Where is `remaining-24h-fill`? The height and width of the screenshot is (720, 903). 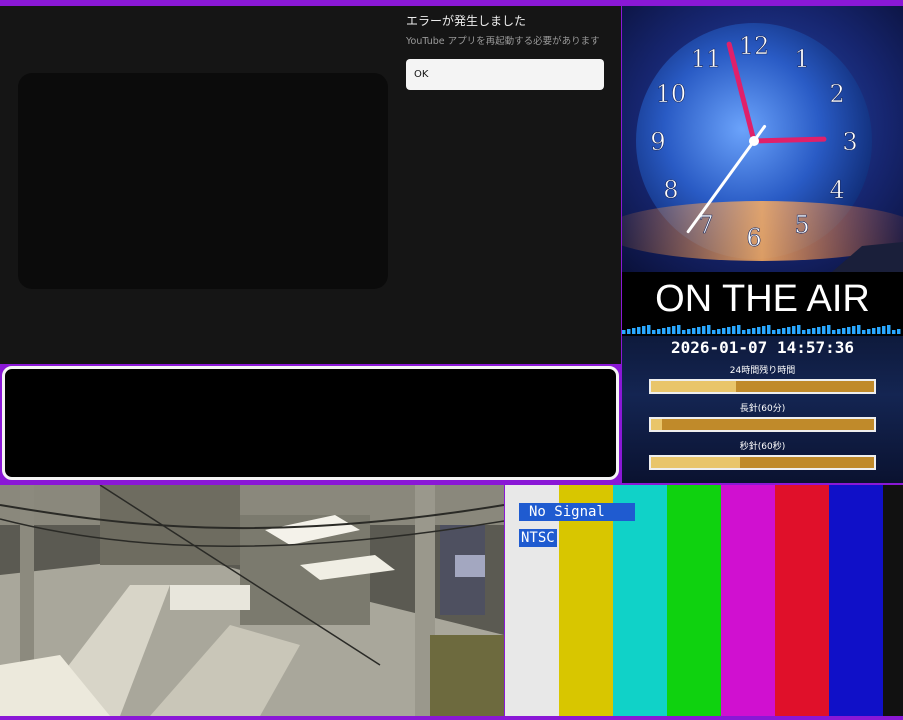
remaining-24h-fill is located at coordinates (693, 386).